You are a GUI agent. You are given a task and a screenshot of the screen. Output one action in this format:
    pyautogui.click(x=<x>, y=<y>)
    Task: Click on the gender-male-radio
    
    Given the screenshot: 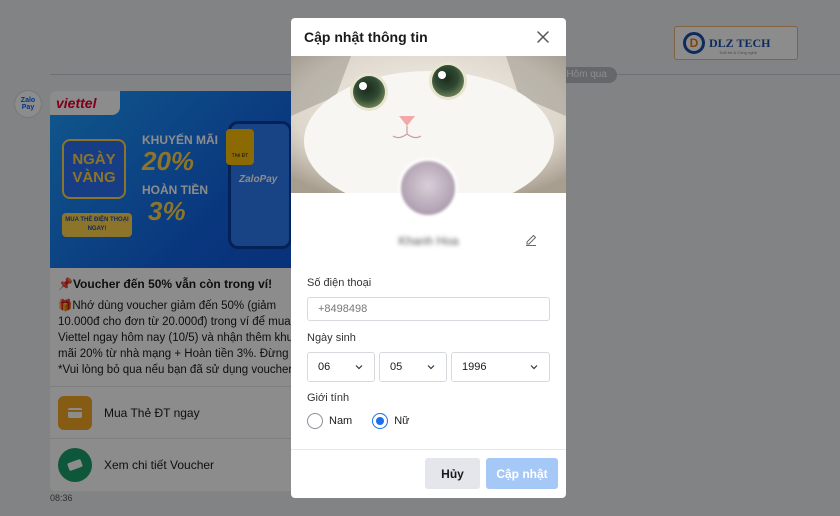 What is the action you would take?
    pyautogui.click(x=315, y=421)
    